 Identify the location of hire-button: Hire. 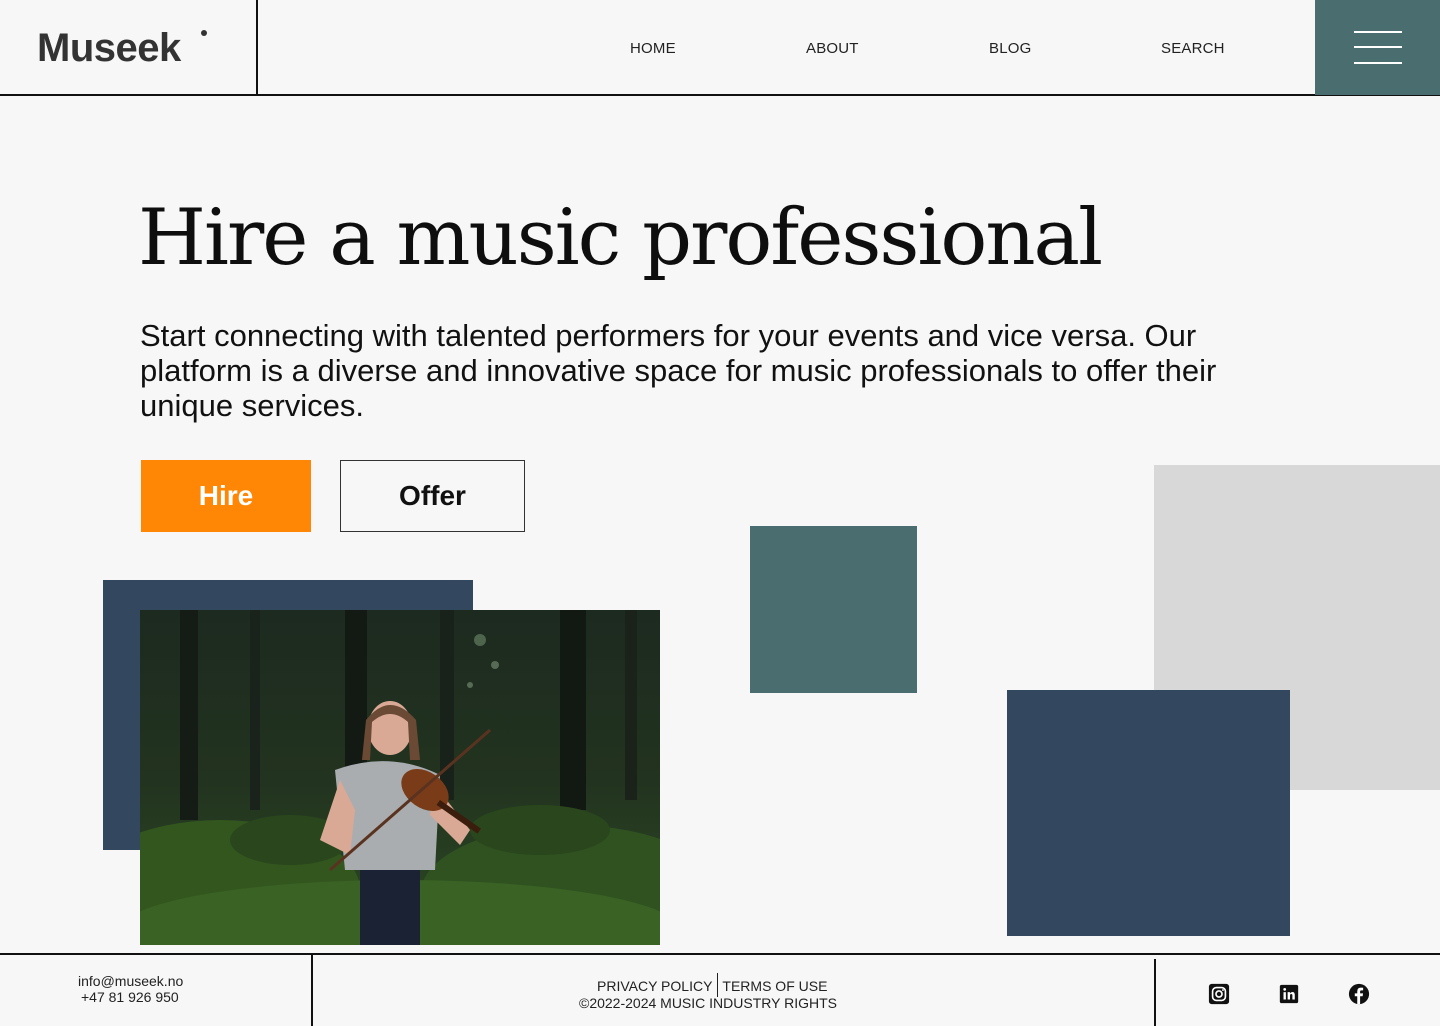
(226, 496).